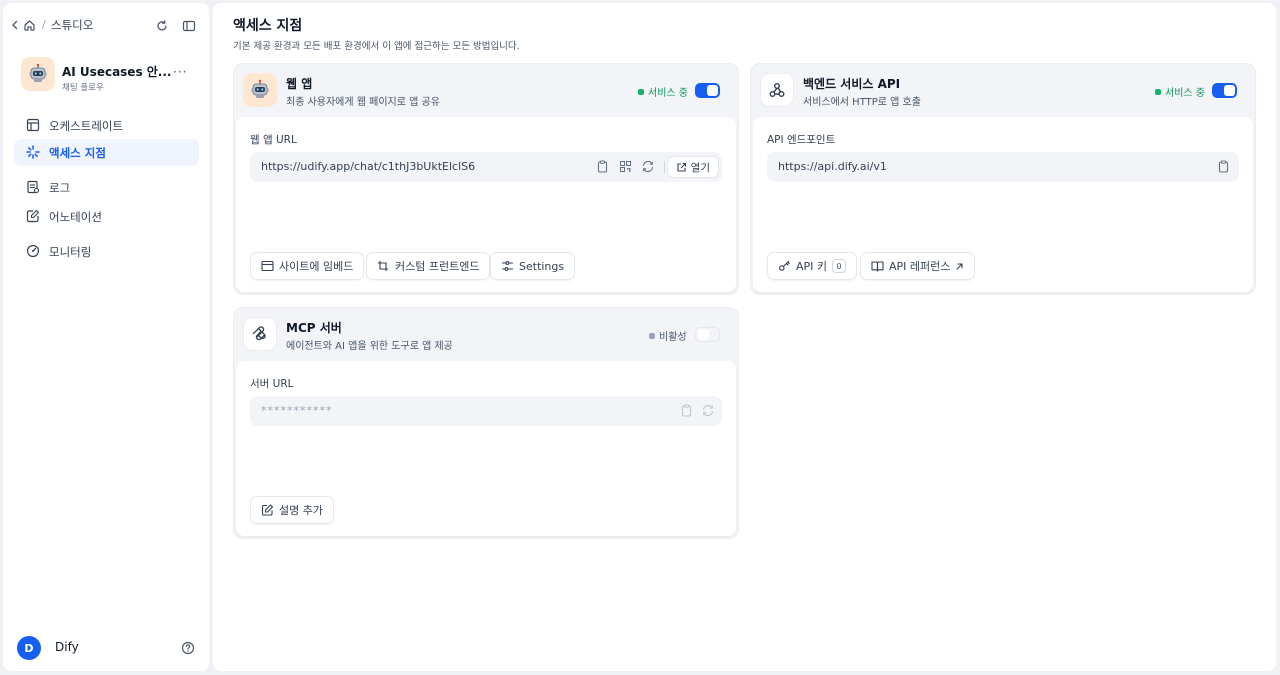 Image resolution: width=1280 pixels, height=675 pixels. I want to click on embed-label: 사이트에 임베드, so click(316, 266).